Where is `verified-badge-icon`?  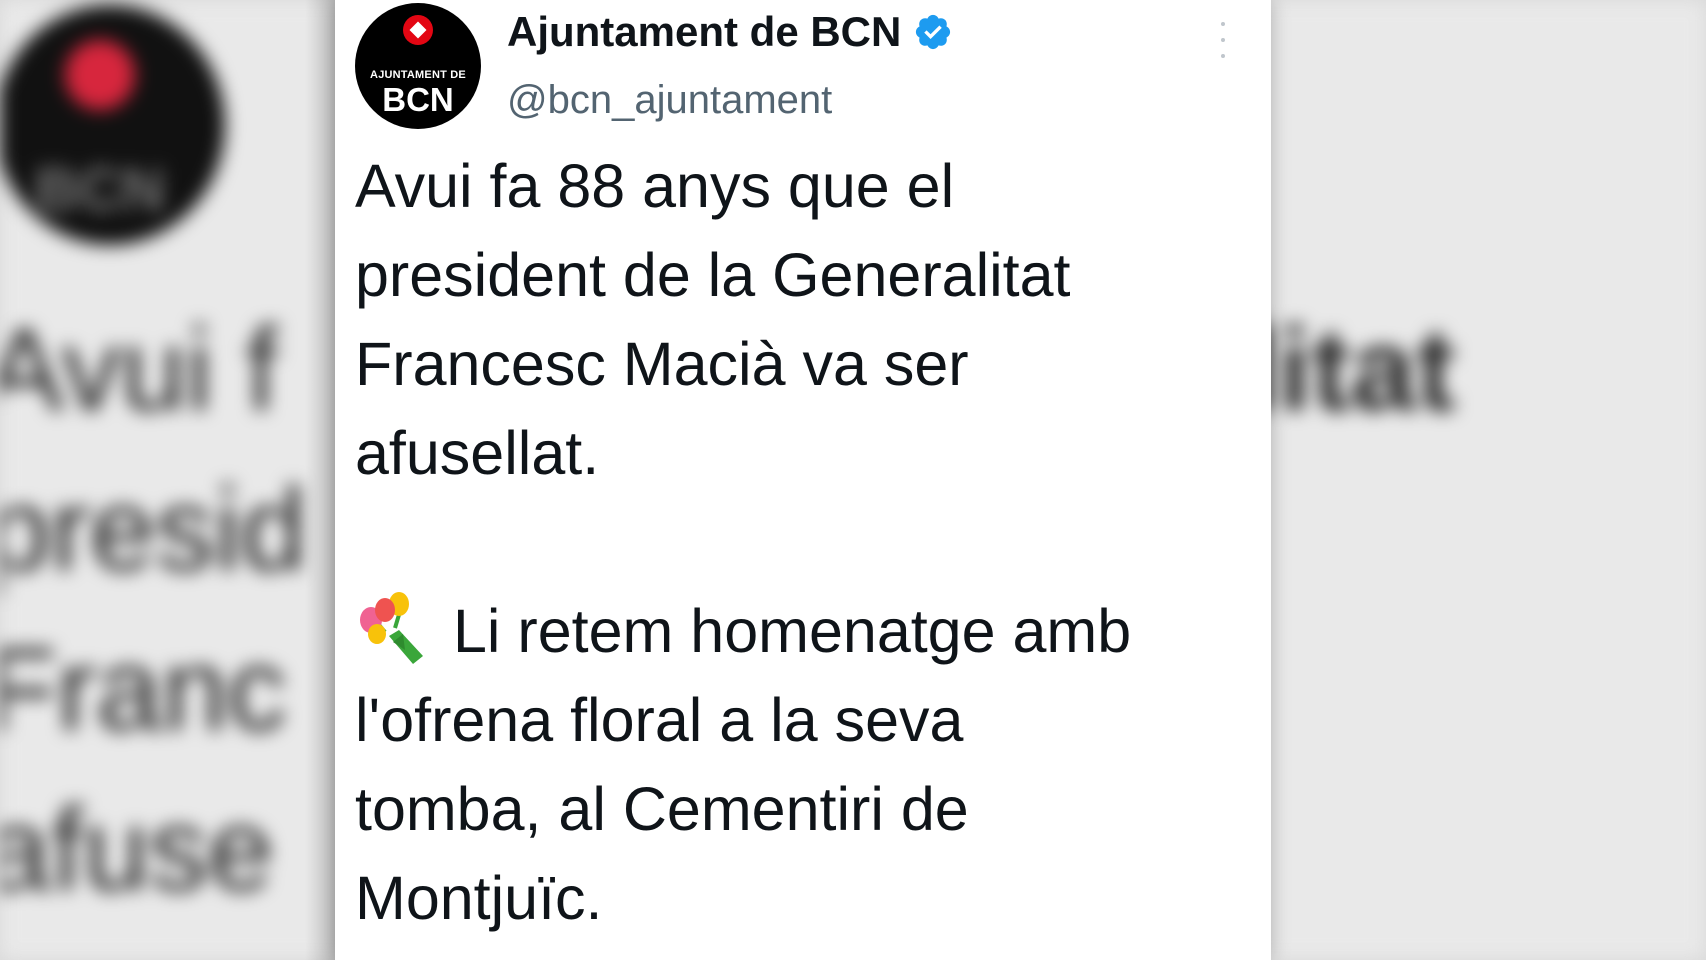
verified-badge-icon is located at coordinates (933, 32).